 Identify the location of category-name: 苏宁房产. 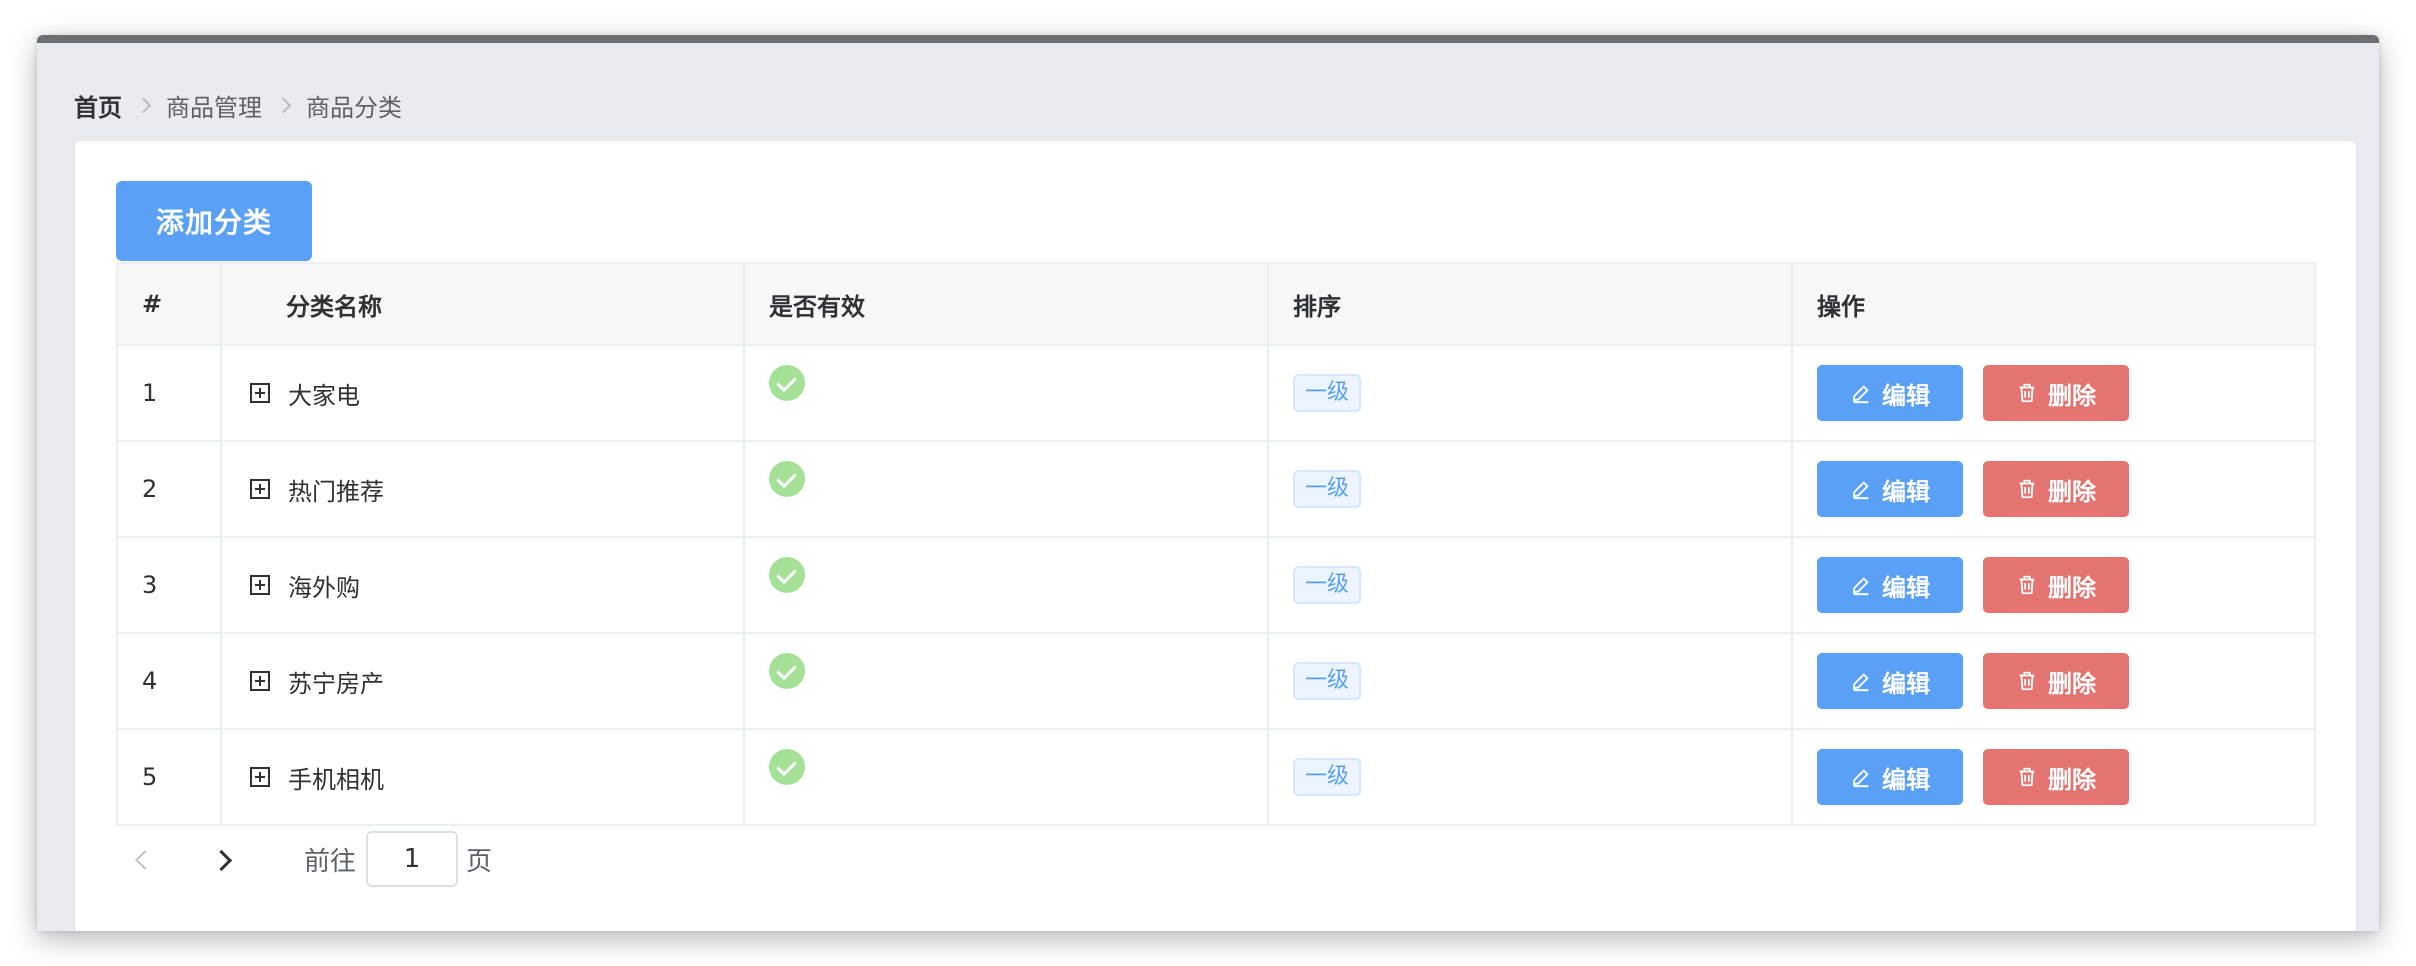
(336, 683).